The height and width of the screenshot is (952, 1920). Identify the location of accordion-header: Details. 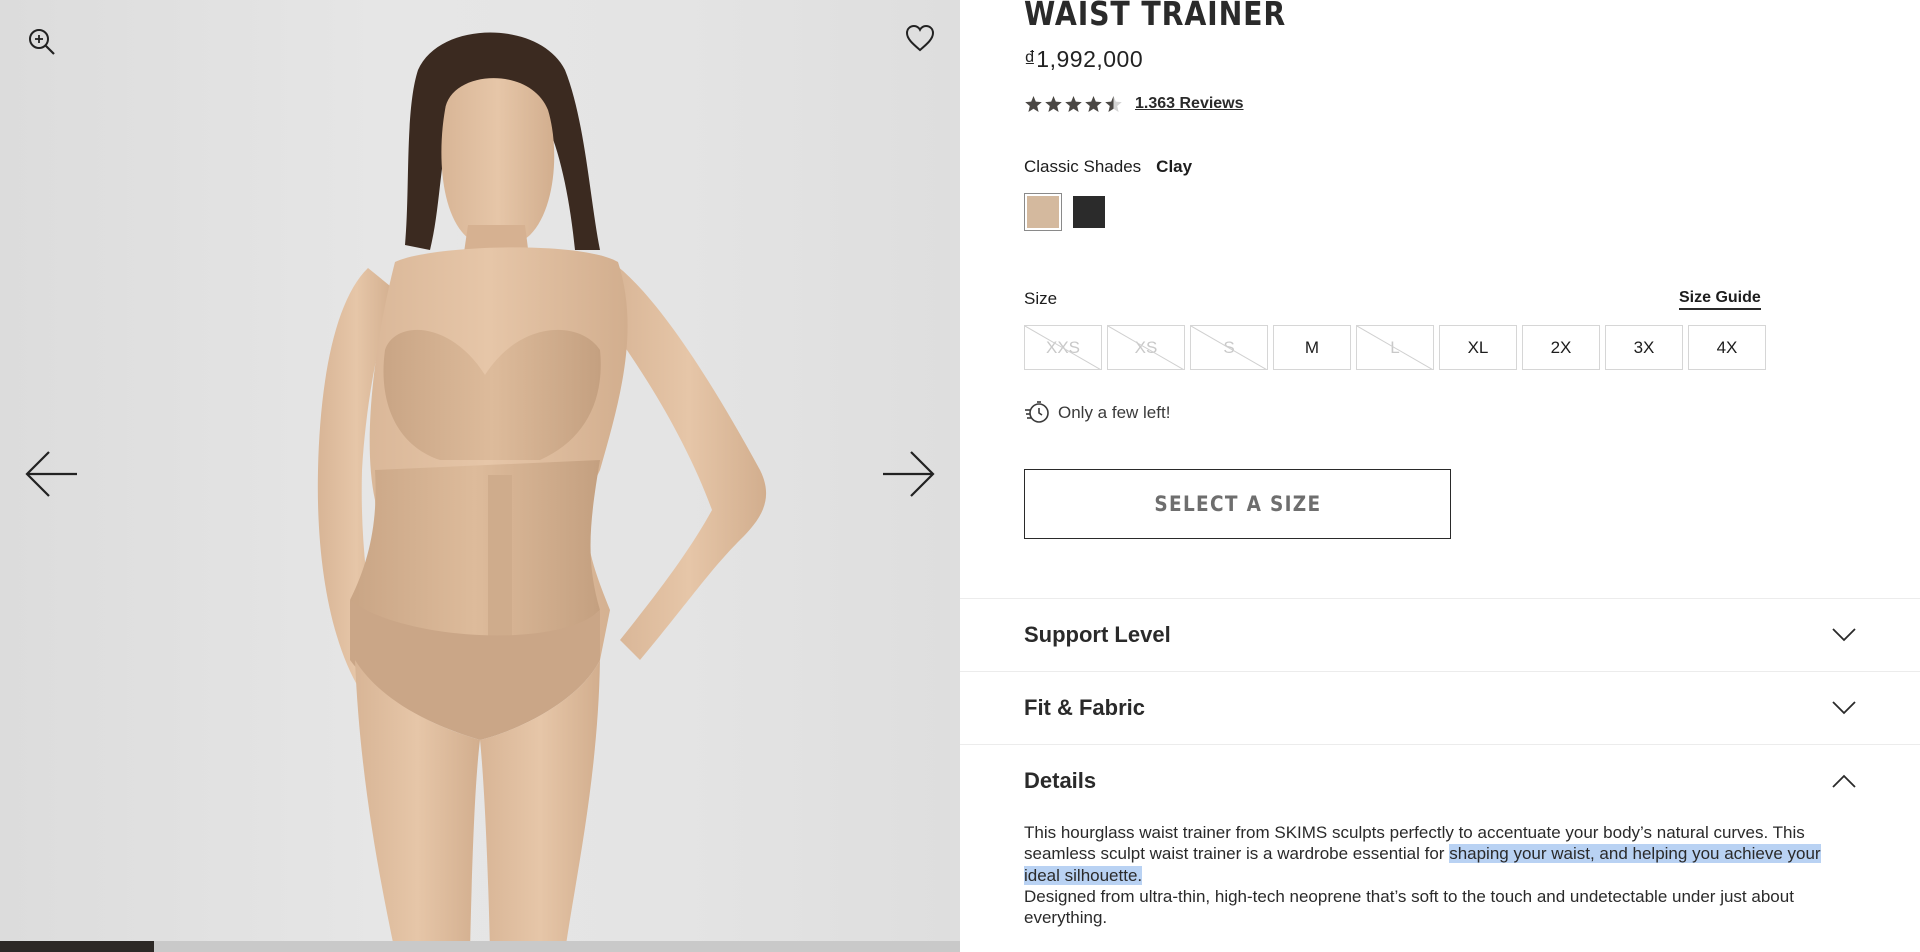
(1440, 781).